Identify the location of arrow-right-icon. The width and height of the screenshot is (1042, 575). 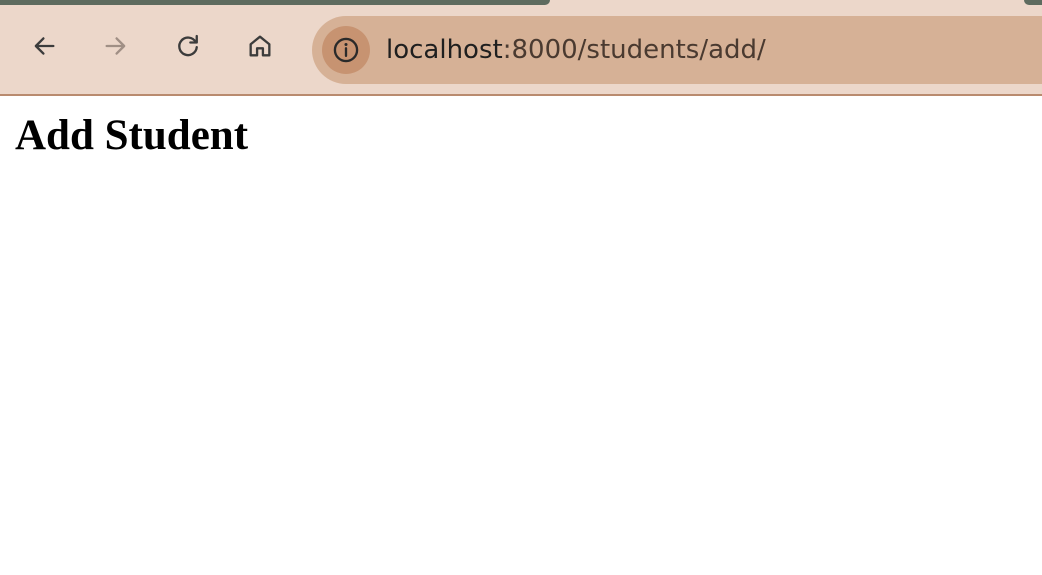
(115, 46).